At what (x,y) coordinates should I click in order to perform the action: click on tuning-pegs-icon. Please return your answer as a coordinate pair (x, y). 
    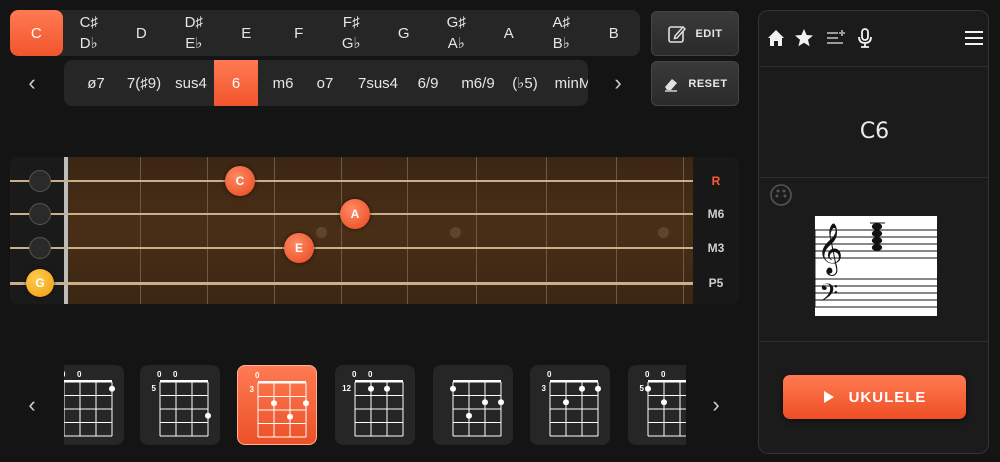
    Looking at the image, I should click on (781, 195).